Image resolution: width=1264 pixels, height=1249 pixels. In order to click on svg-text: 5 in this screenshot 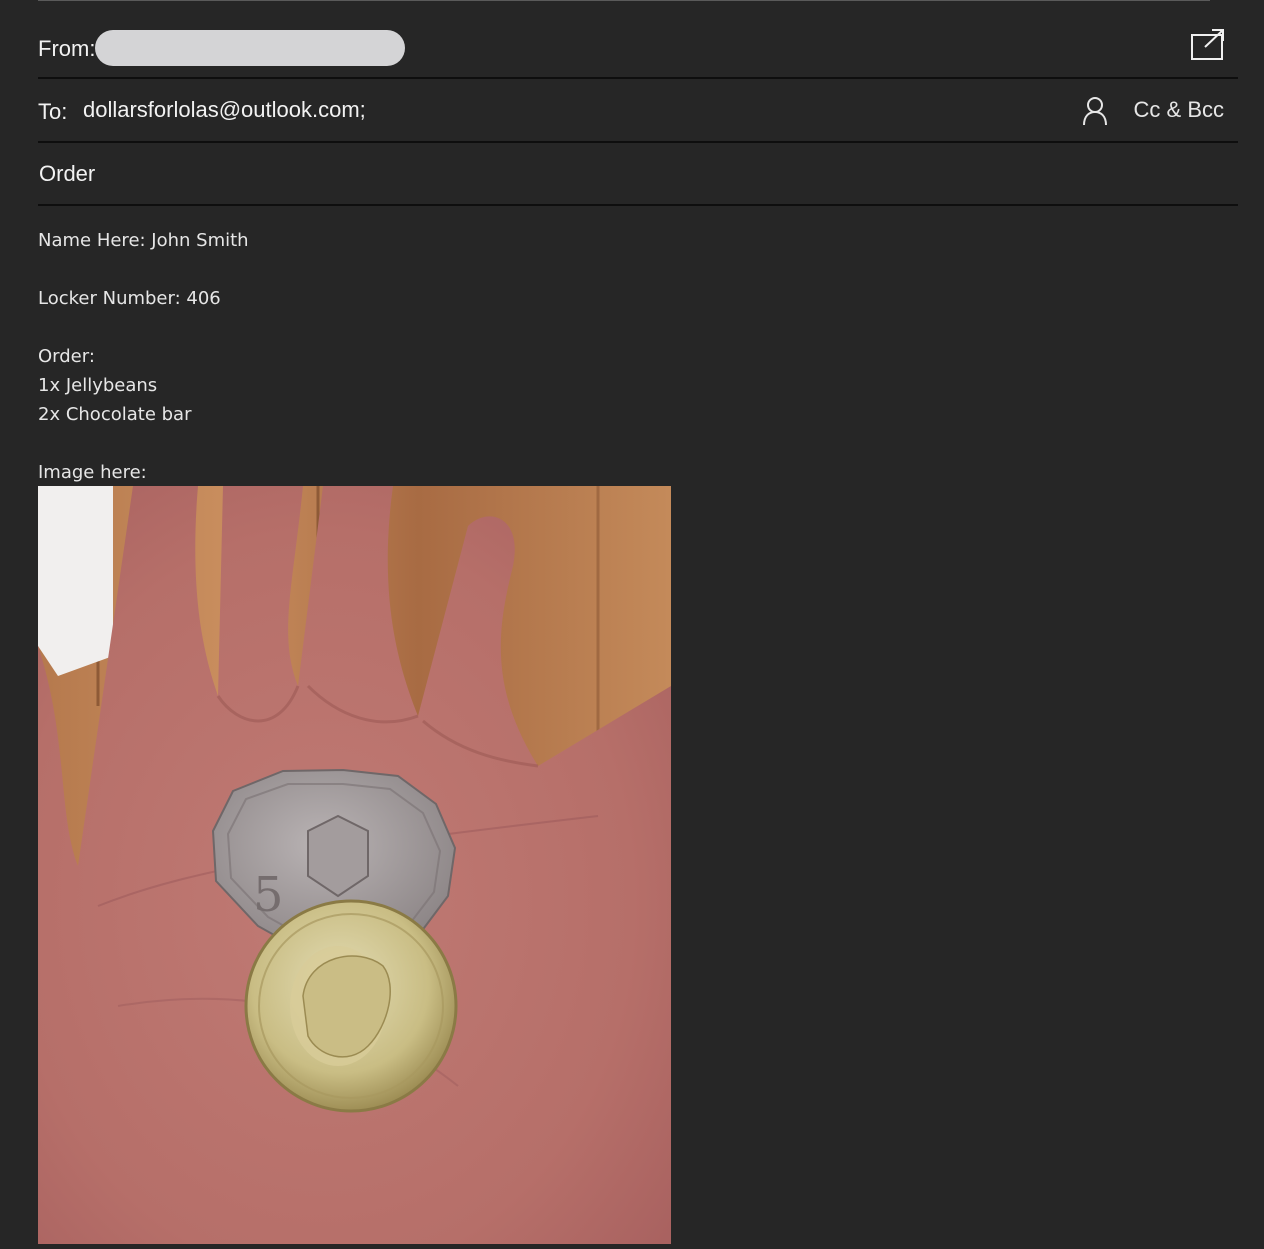, I will do `click(268, 895)`.